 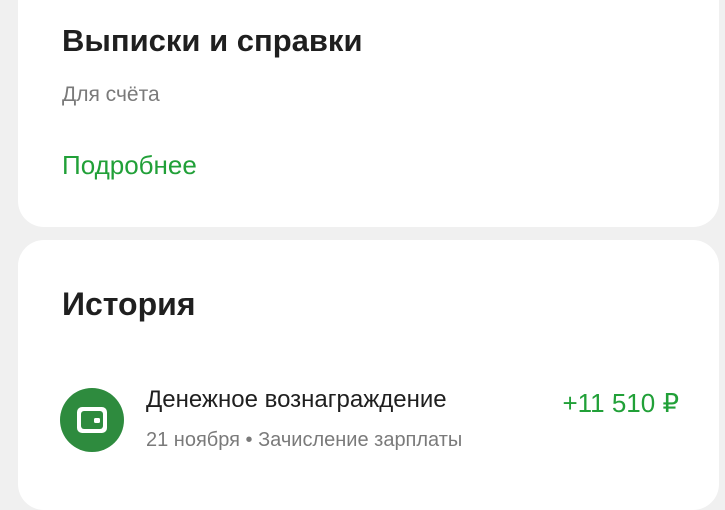 What do you see at coordinates (296, 399) in the screenshot?
I see `transaction-name: Денежное вознаграждение` at bounding box center [296, 399].